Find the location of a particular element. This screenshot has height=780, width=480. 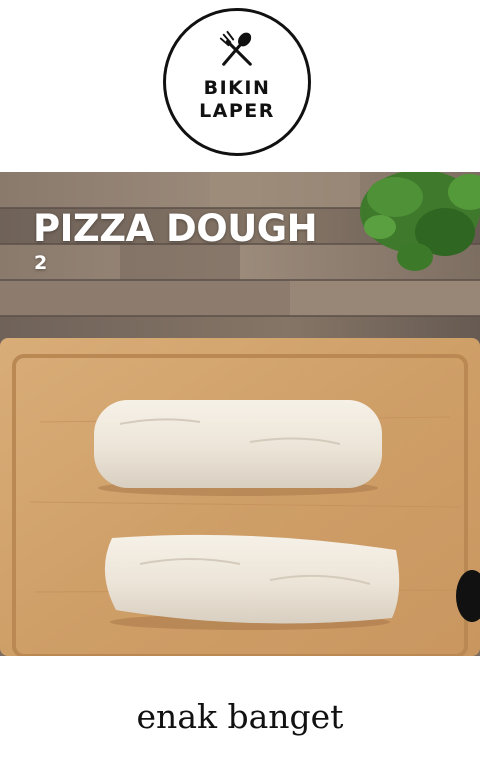

caption-text: enak banget is located at coordinates (240, 716).